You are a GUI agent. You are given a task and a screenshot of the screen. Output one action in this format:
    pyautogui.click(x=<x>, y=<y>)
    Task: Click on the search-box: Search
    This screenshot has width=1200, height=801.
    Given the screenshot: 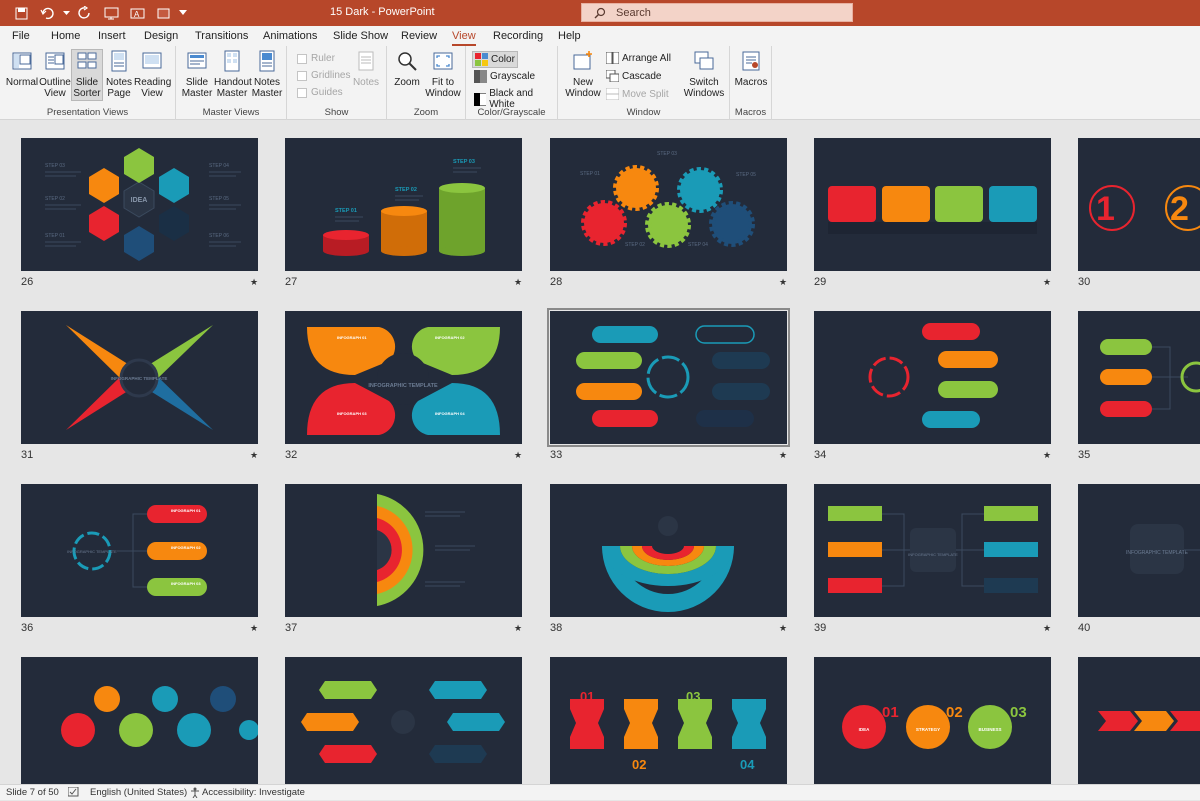 What is the action you would take?
    pyautogui.click(x=717, y=12)
    